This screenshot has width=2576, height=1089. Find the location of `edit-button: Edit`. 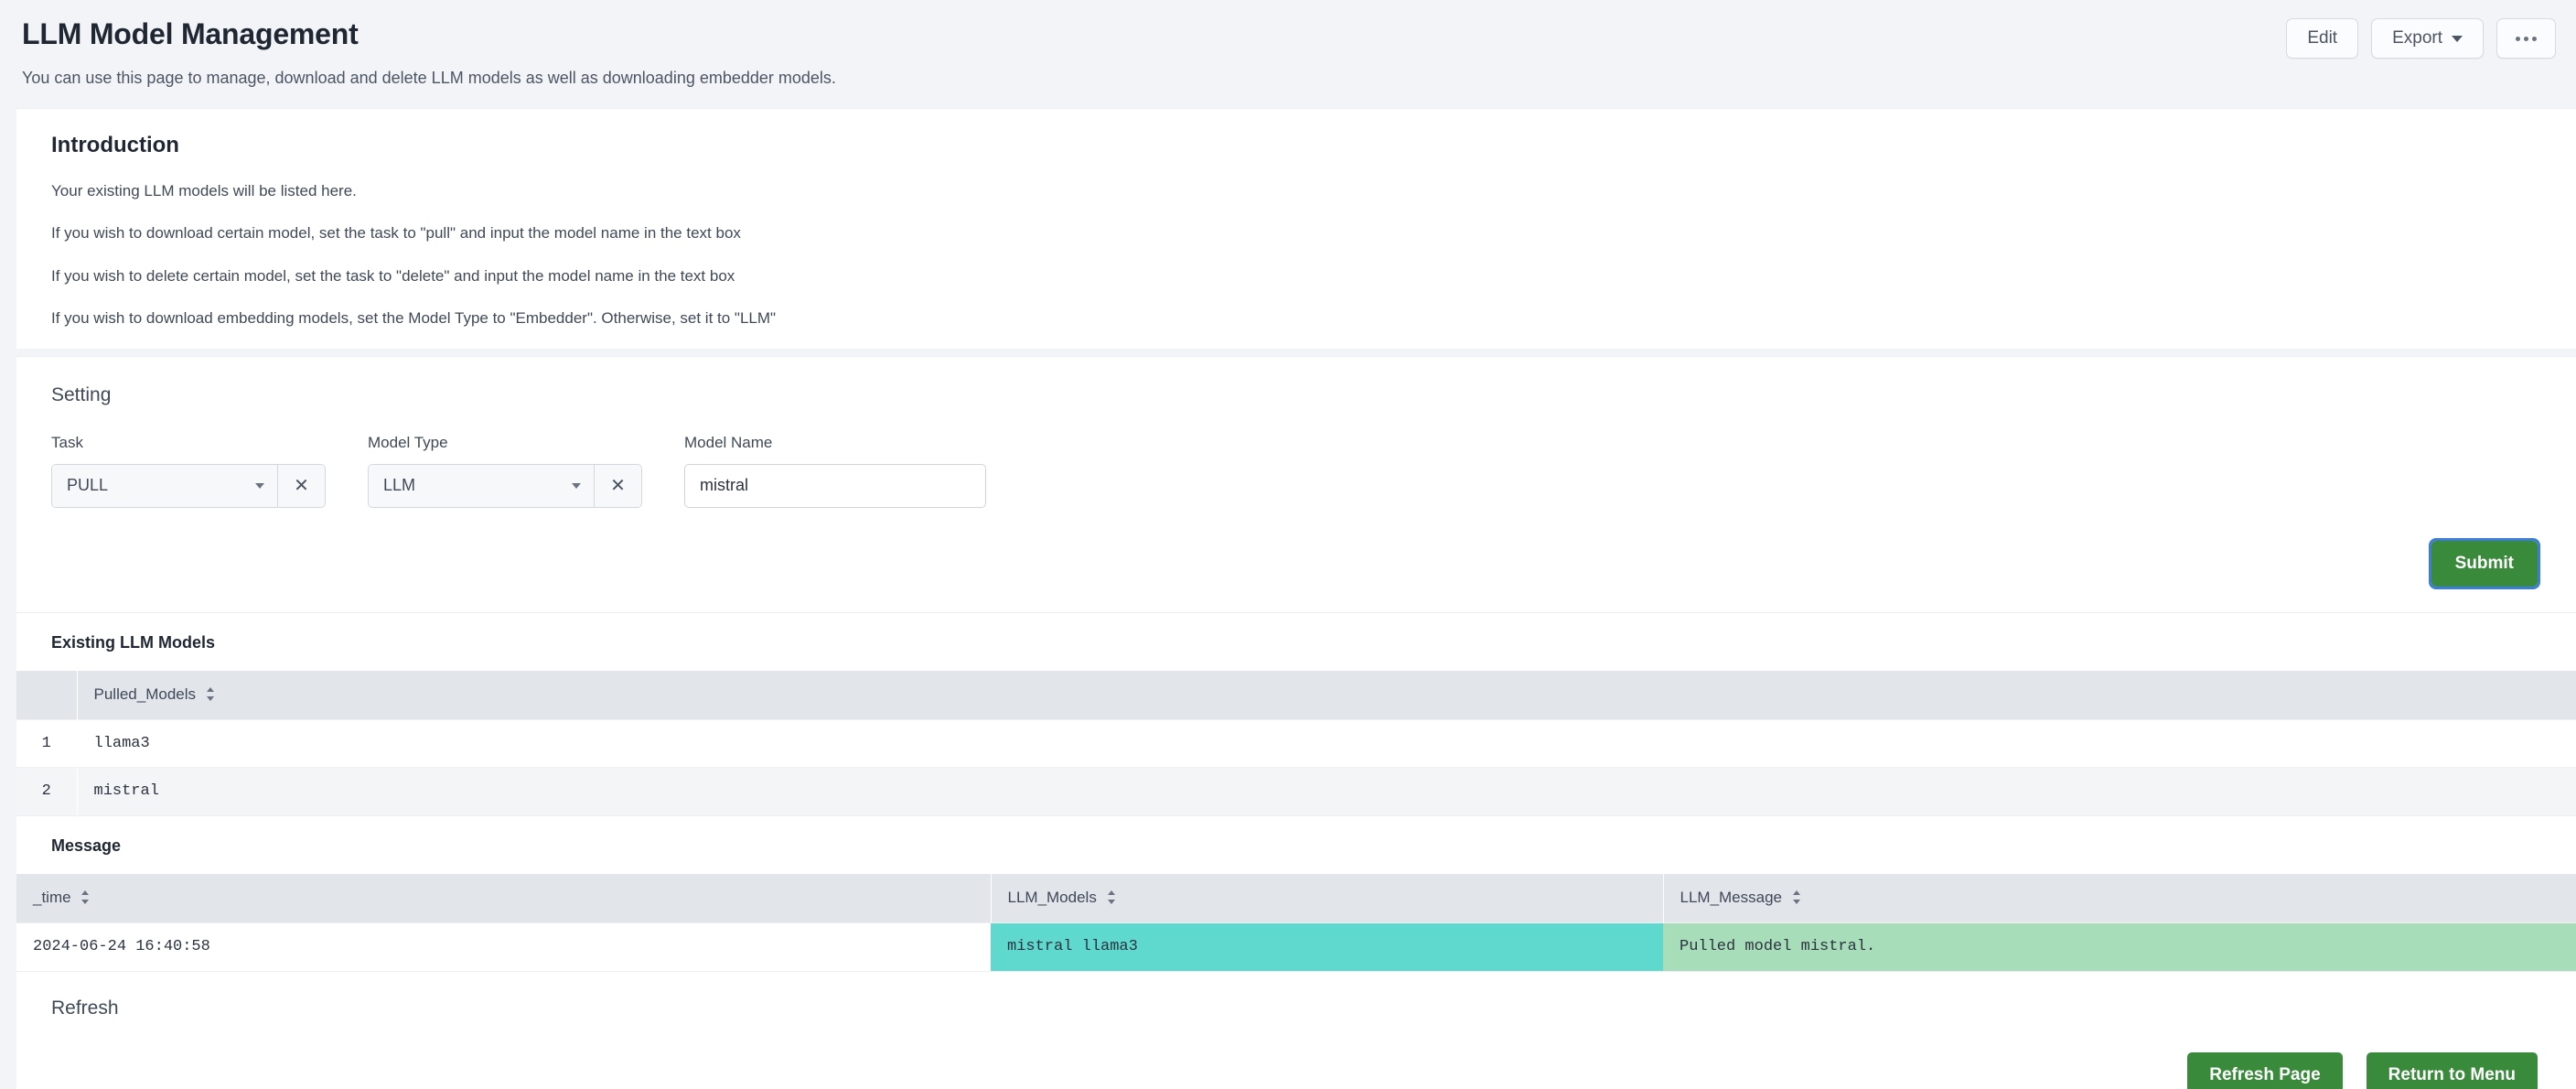

edit-button: Edit is located at coordinates (2322, 38).